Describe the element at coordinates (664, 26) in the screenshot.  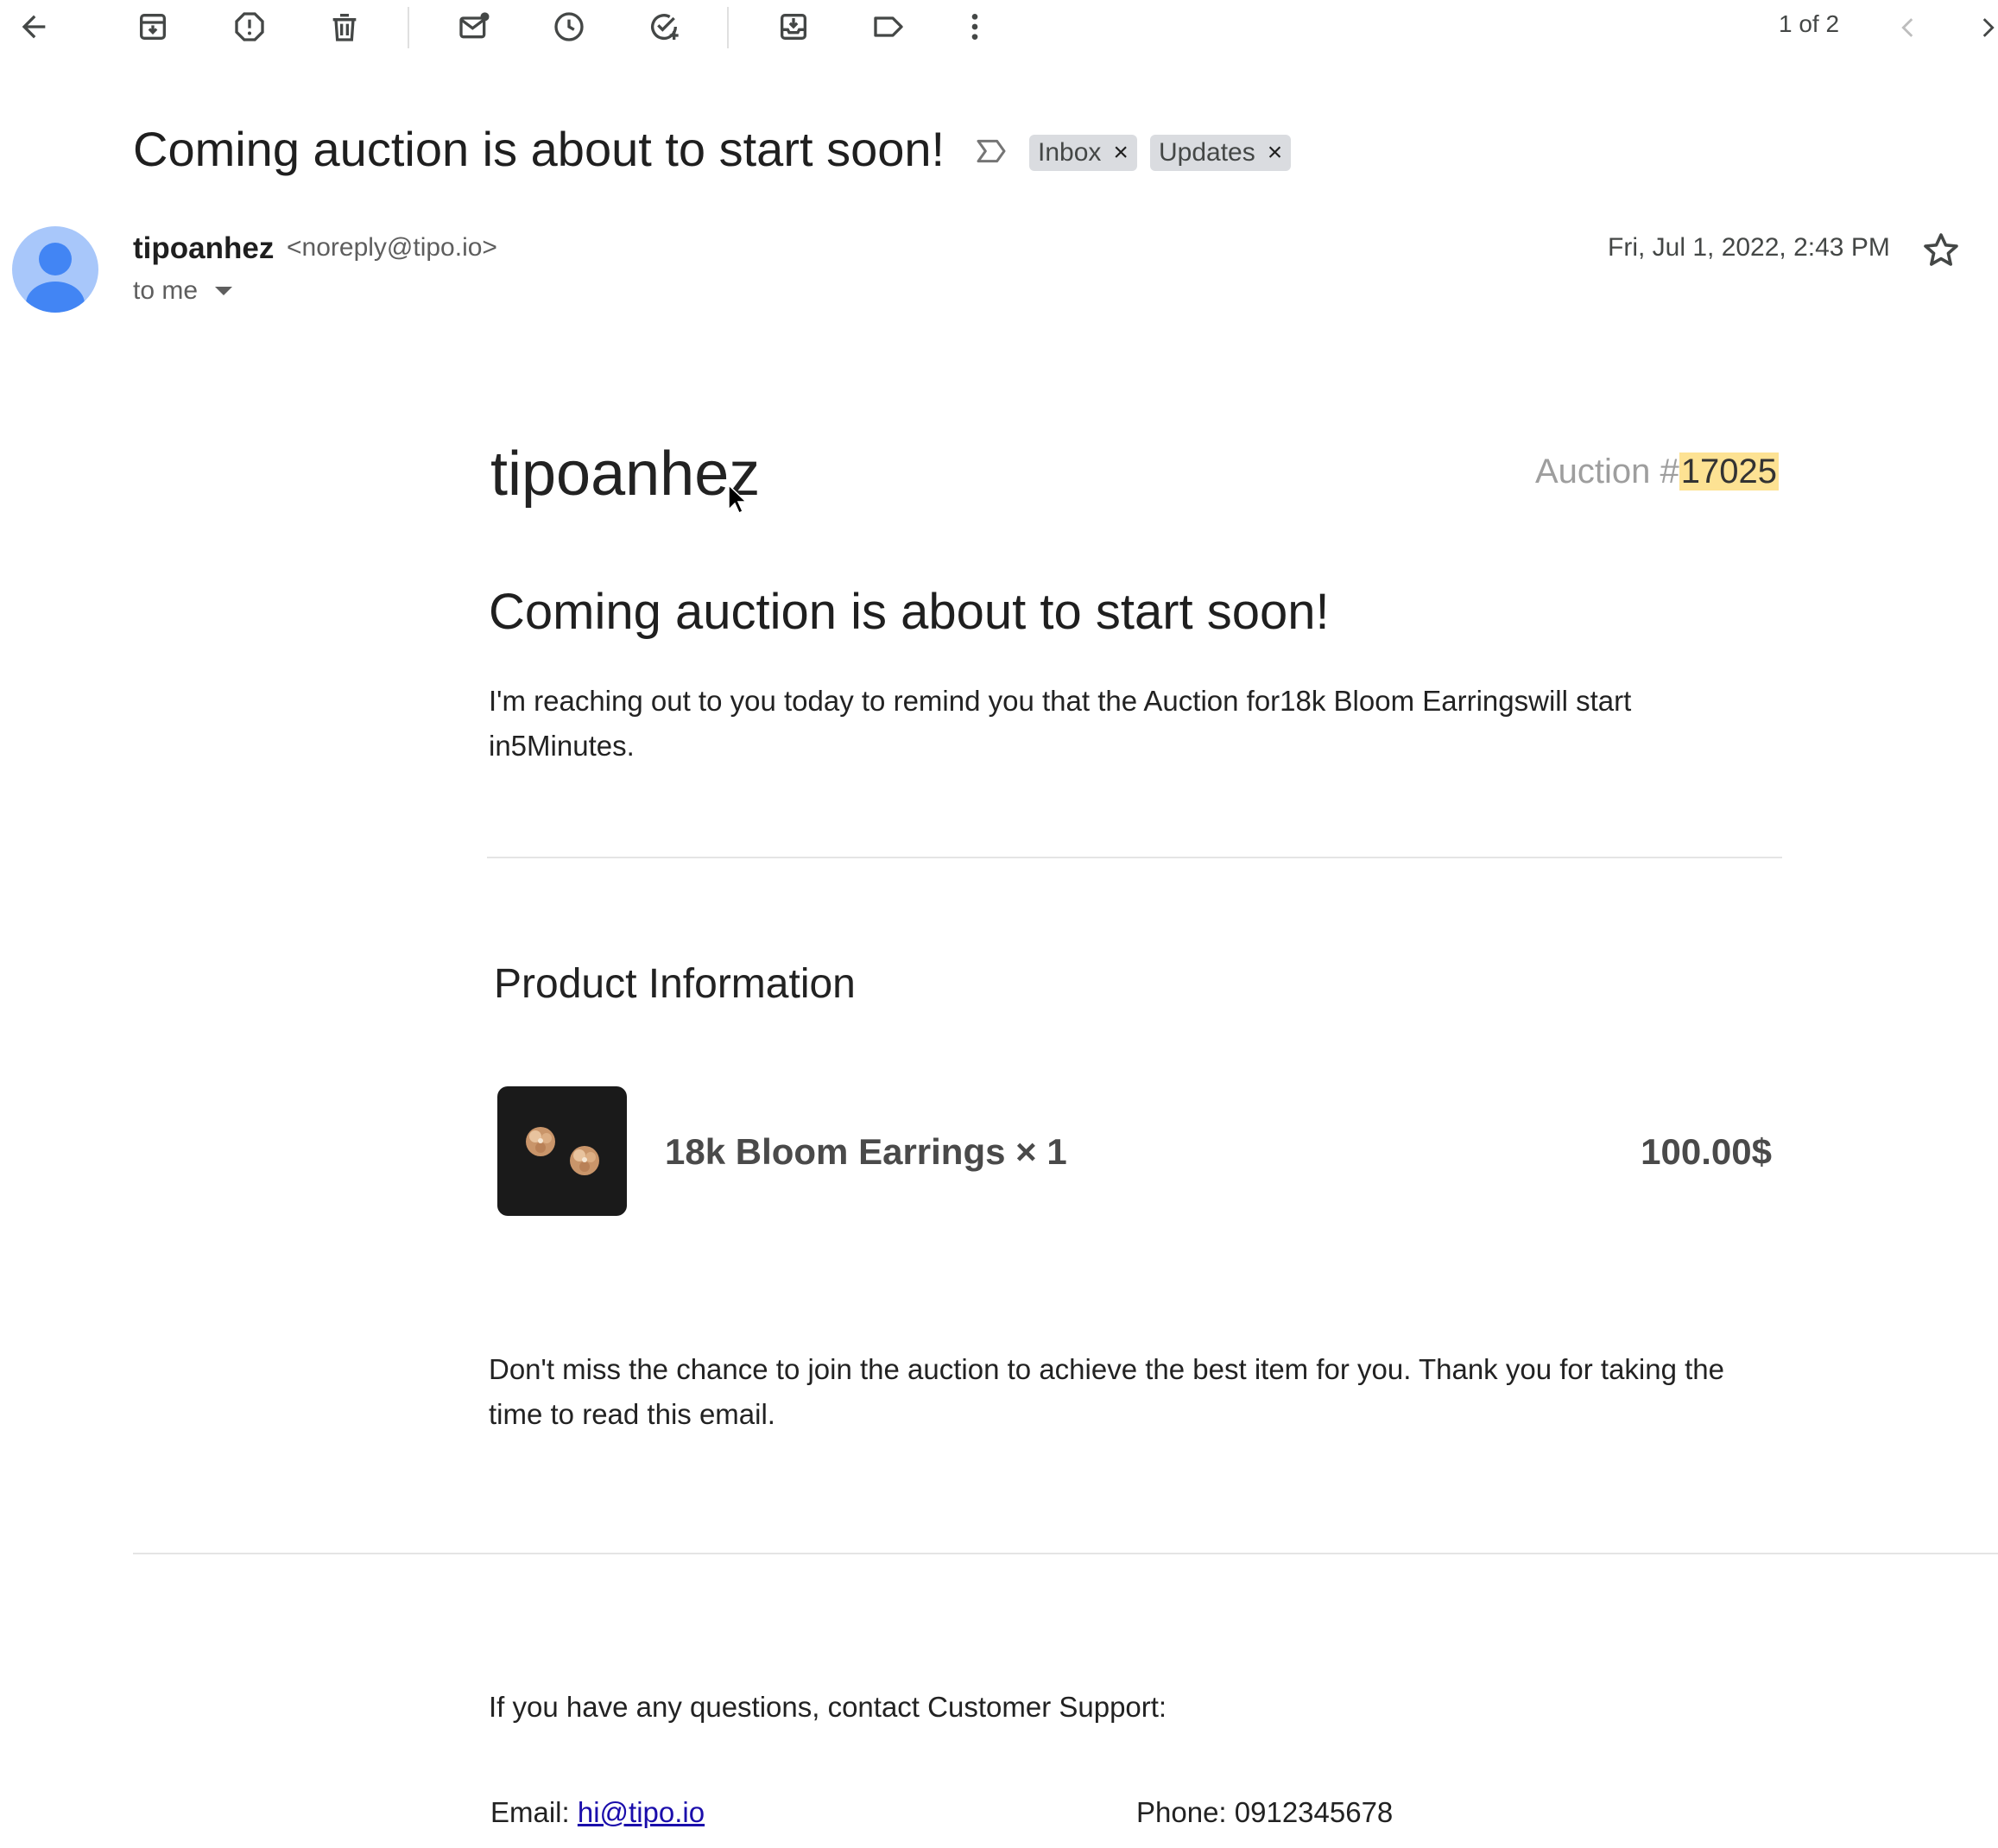
I see `add-task-icon` at that location.